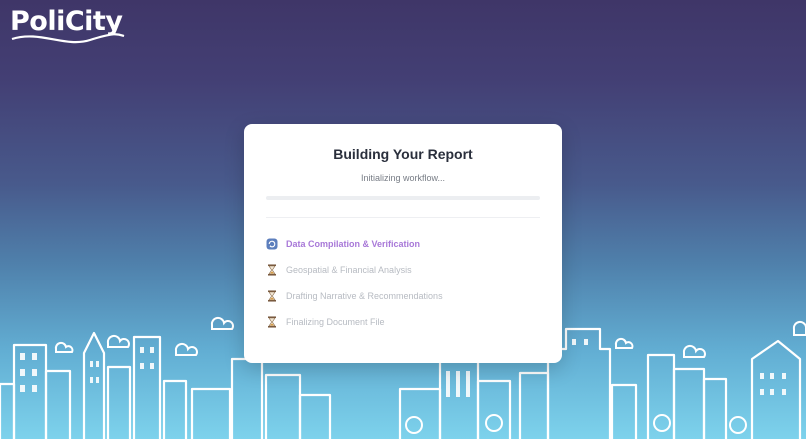 The image size is (806, 439). What do you see at coordinates (364, 296) in the screenshot?
I see `step-label: Drafting Narrative & Recommendations` at bounding box center [364, 296].